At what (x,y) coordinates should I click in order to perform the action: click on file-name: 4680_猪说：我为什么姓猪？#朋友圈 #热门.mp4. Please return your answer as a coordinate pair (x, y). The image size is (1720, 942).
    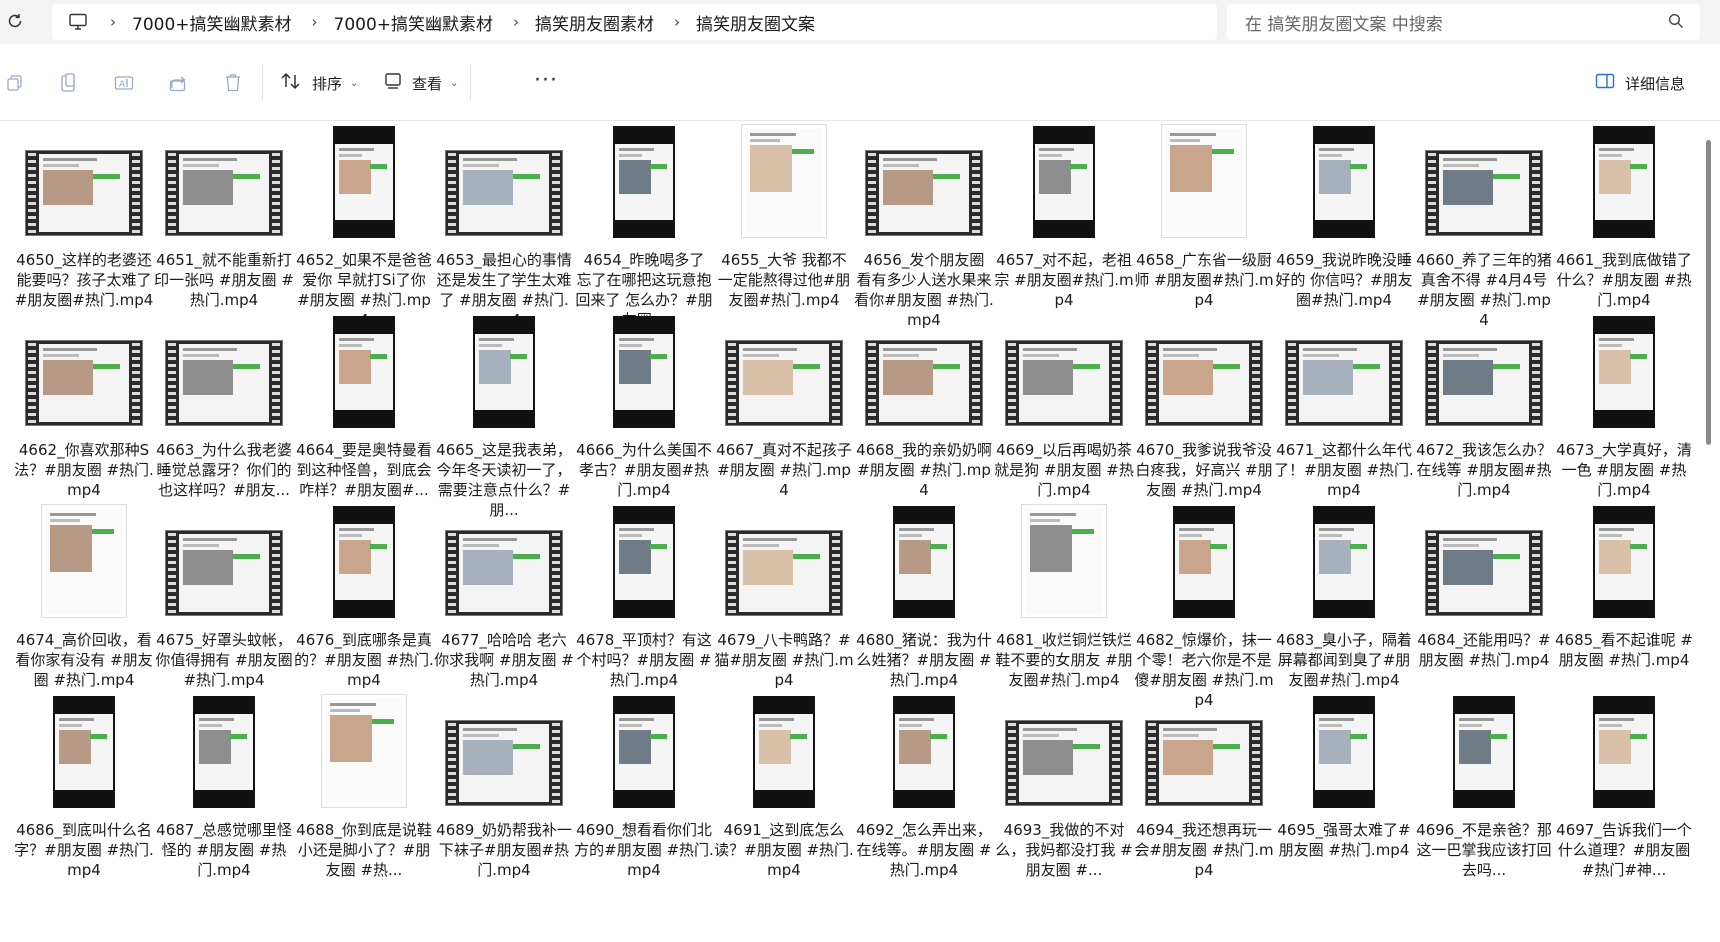
    Looking at the image, I should click on (924, 660).